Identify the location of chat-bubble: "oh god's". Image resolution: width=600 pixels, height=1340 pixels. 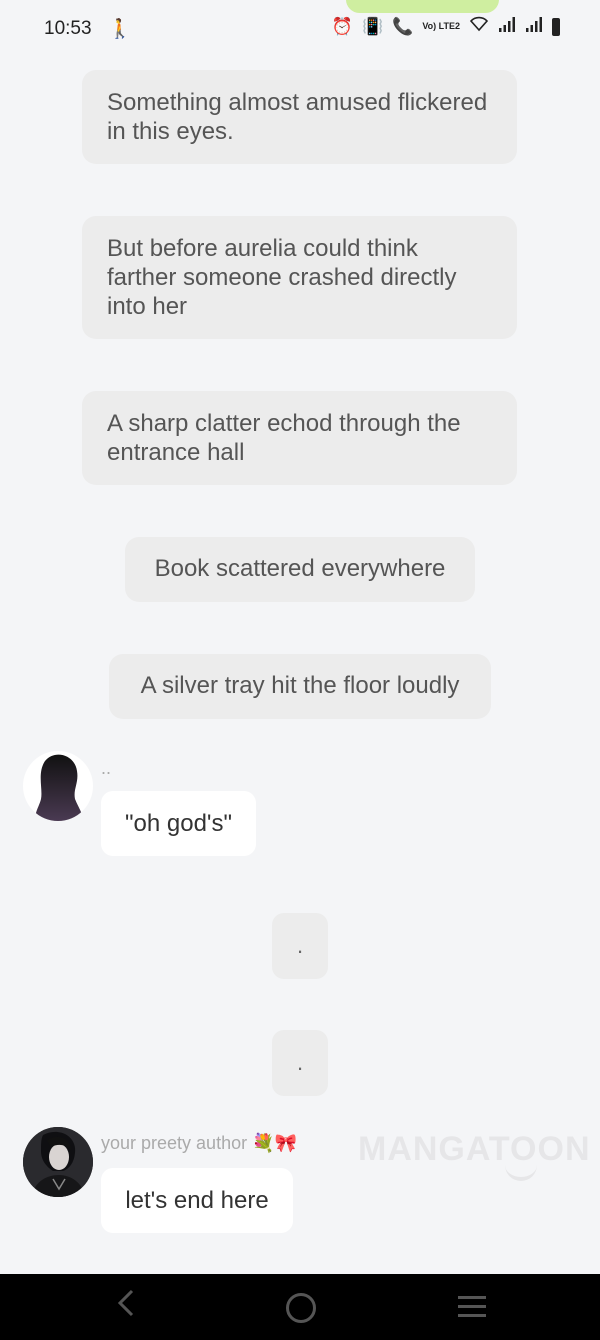
(178, 823).